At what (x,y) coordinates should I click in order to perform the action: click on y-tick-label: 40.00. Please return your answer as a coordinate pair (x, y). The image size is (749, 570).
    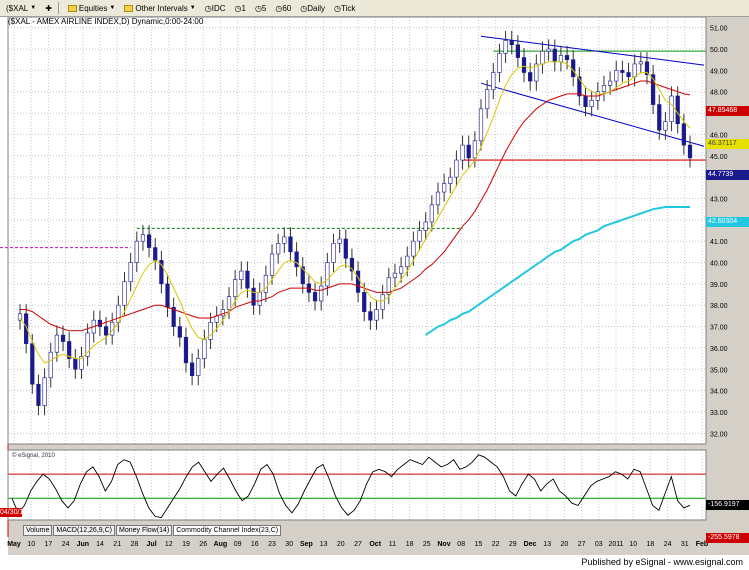
    Looking at the image, I should click on (719, 264).